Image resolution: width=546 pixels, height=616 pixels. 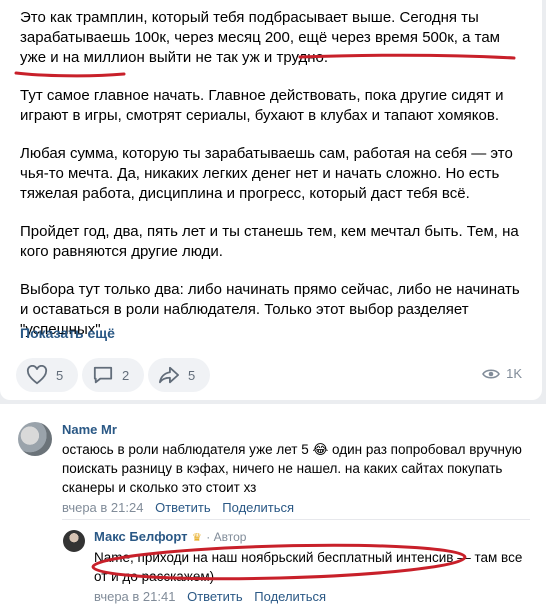 I want to click on divider, so click(x=296, y=519).